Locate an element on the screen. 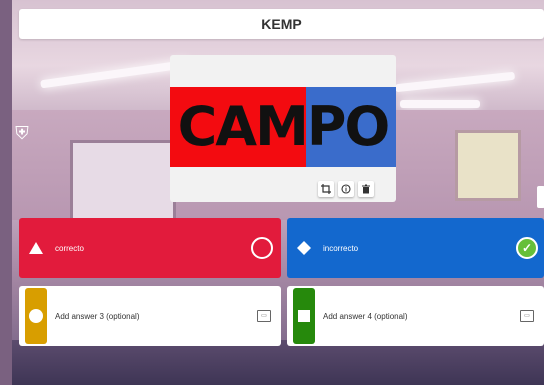  question-title: KEMP is located at coordinates (281, 24).